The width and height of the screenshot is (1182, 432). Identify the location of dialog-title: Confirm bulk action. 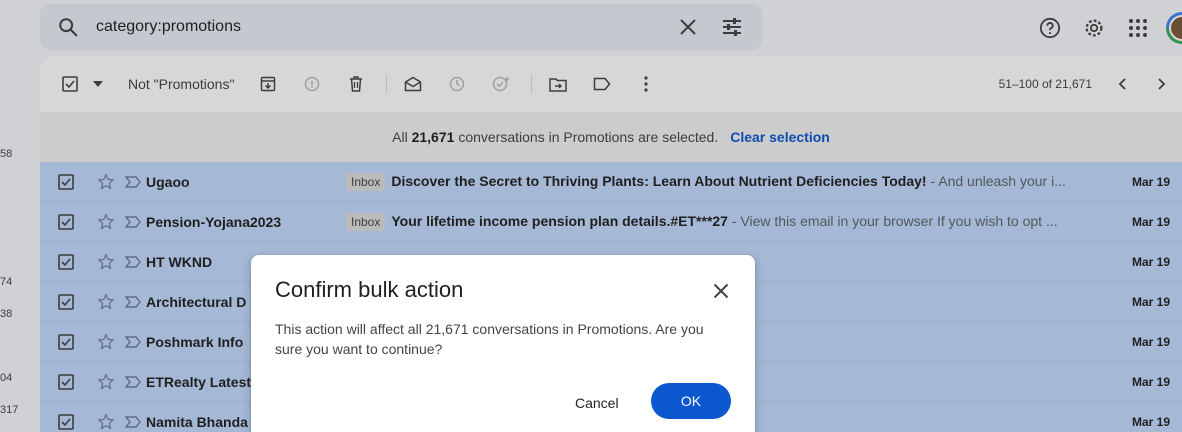
(369, 289).